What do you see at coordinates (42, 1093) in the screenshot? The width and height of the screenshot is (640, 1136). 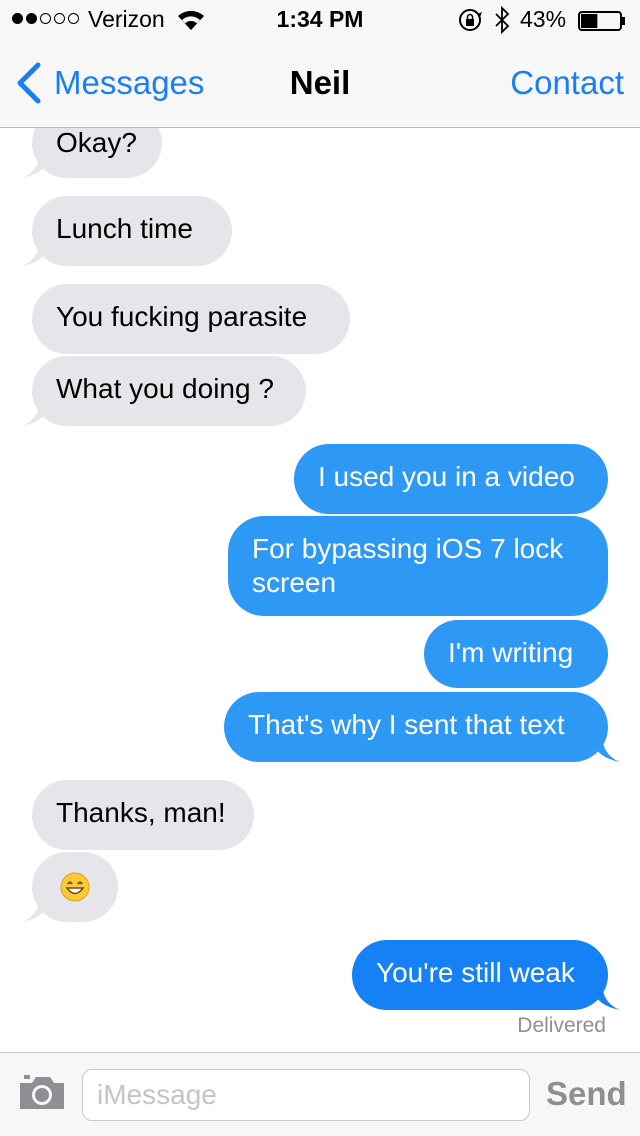 I see `camera-icon` at bounding box center [42, 1093].